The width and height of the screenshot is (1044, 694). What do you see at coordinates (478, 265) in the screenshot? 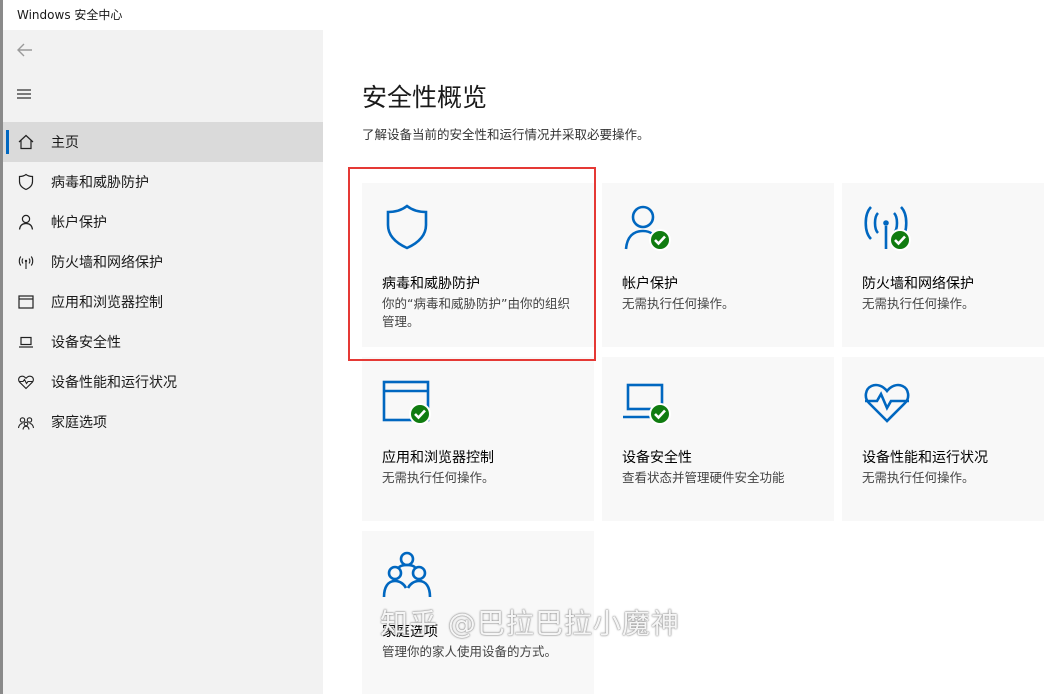
I see `tile-virus-protection: 病毒和威胁防护 你的“病毒和威胁防护”由你的组织管理。` at bounding box center [478, 265].